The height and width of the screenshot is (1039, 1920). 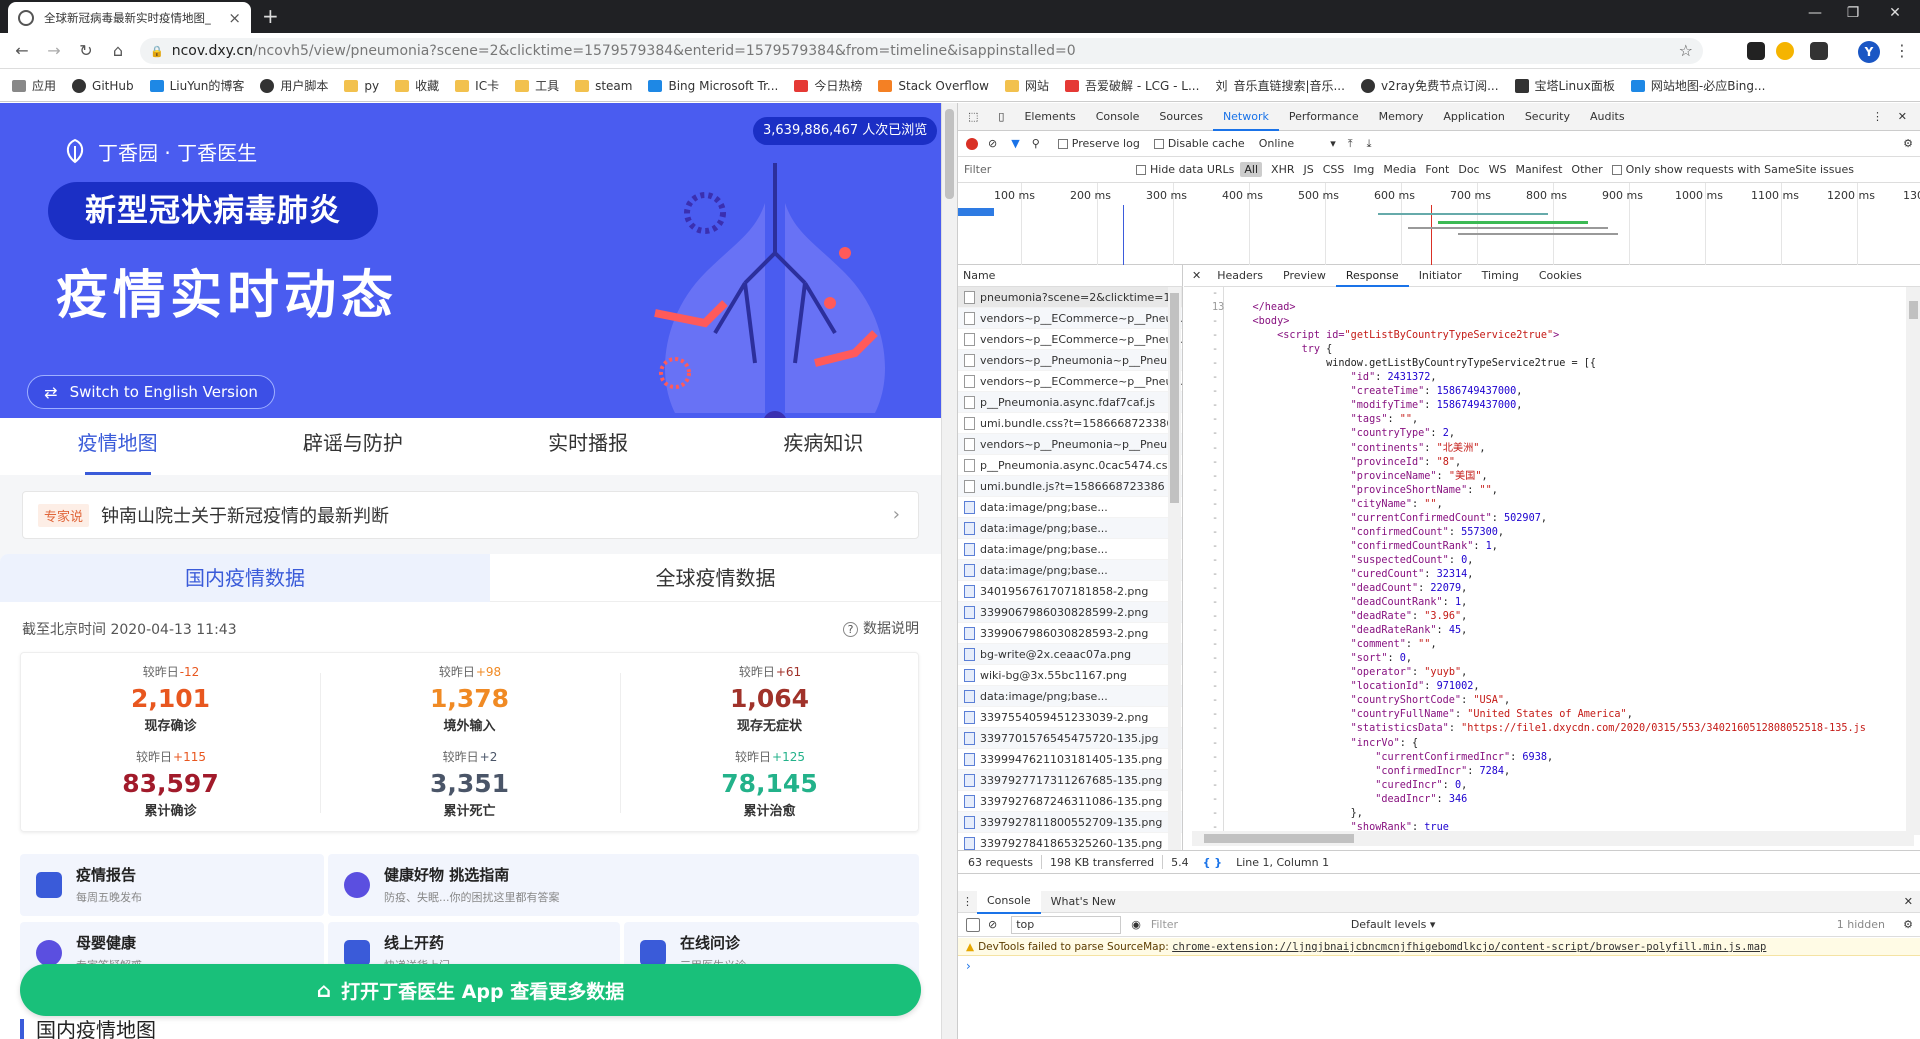 I want to click on bookmark-item: 用户脚本, so click(x=294, y=85).